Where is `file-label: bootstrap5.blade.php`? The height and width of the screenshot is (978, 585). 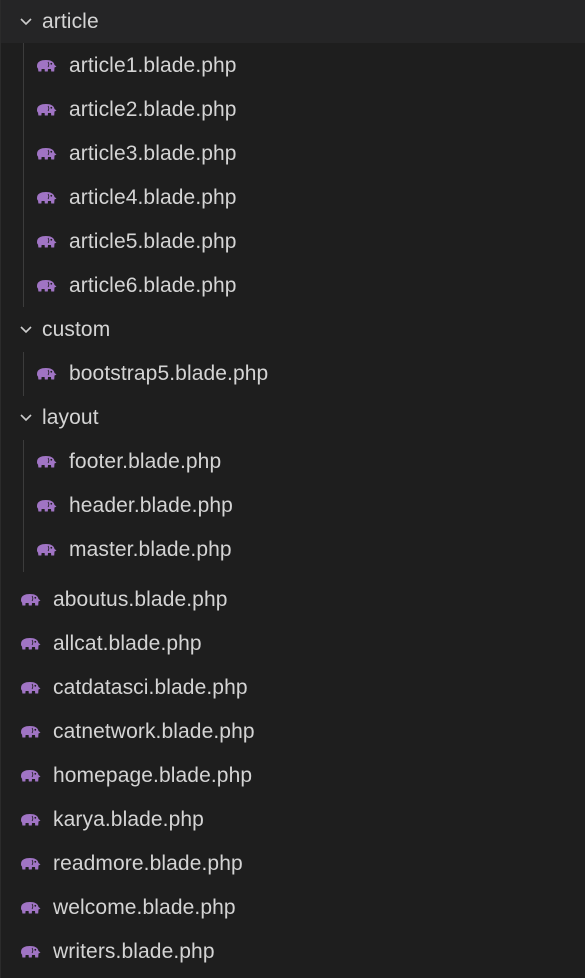
file-label: bootstrap5.blade.php is located at coordinates (169, 373).